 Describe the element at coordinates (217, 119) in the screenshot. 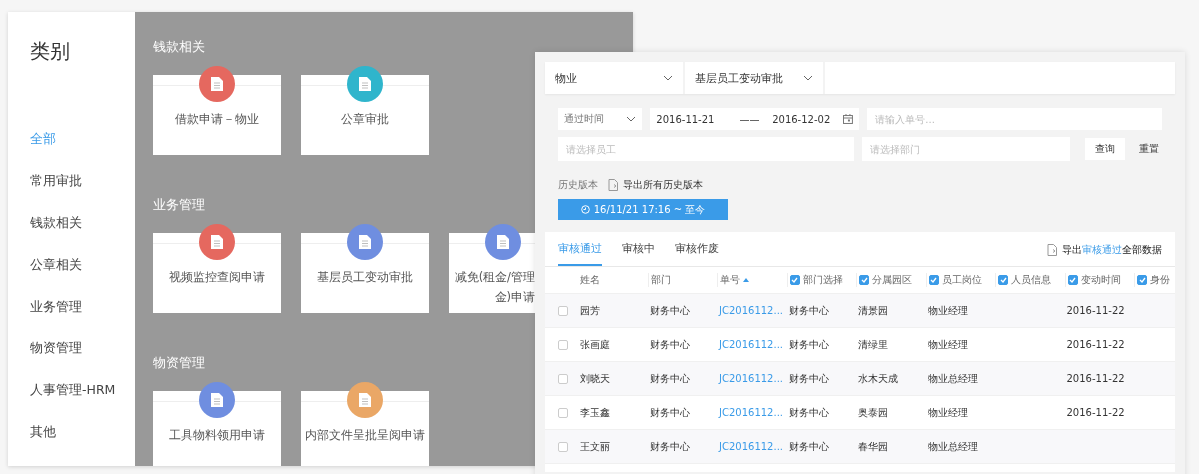

I see `card-title: 借款申请－物业` at that location.